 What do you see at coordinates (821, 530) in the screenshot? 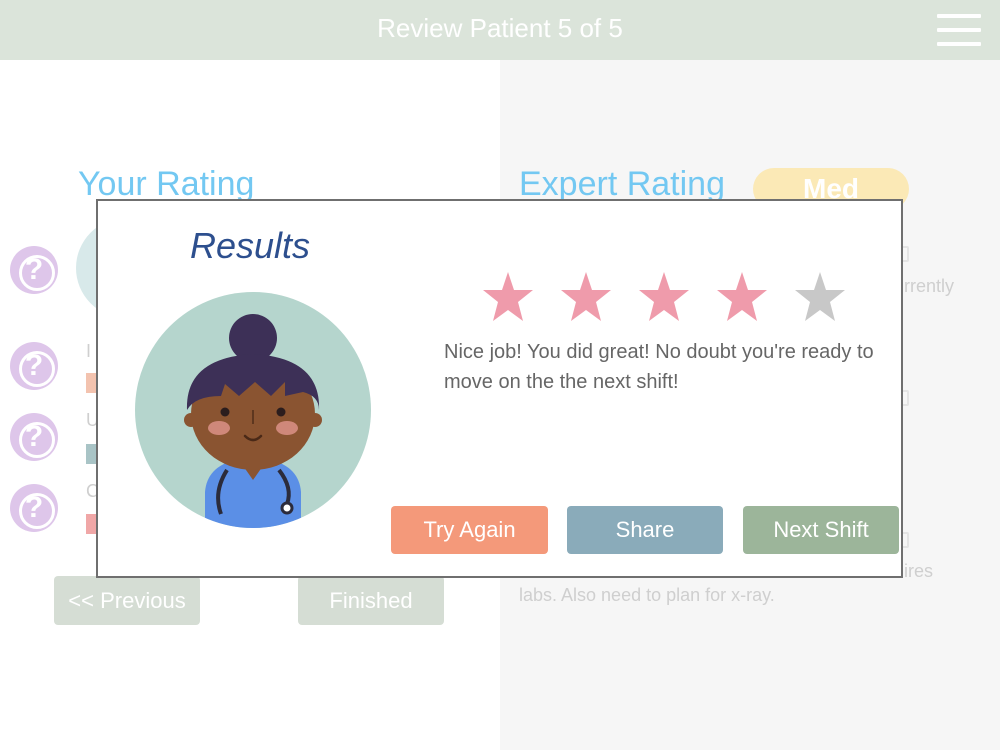
I see `next-shift-button: Next Shift` at bounding box center [821, 530].